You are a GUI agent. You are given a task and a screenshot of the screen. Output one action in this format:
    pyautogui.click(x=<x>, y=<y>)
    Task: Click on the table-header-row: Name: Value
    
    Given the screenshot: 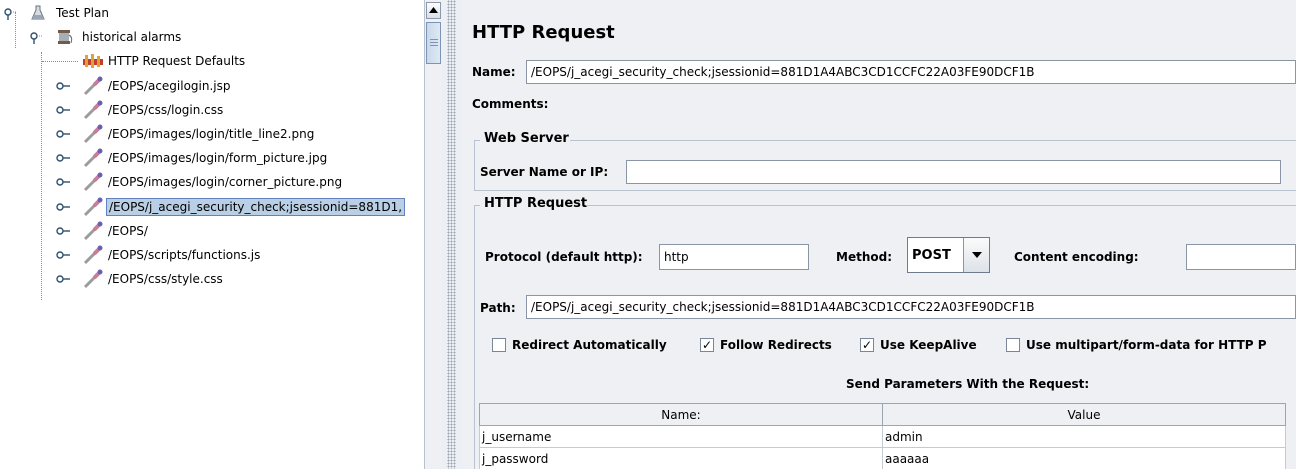 What is the action you would take?
    pyautogui.click(x=882, y=414)
    